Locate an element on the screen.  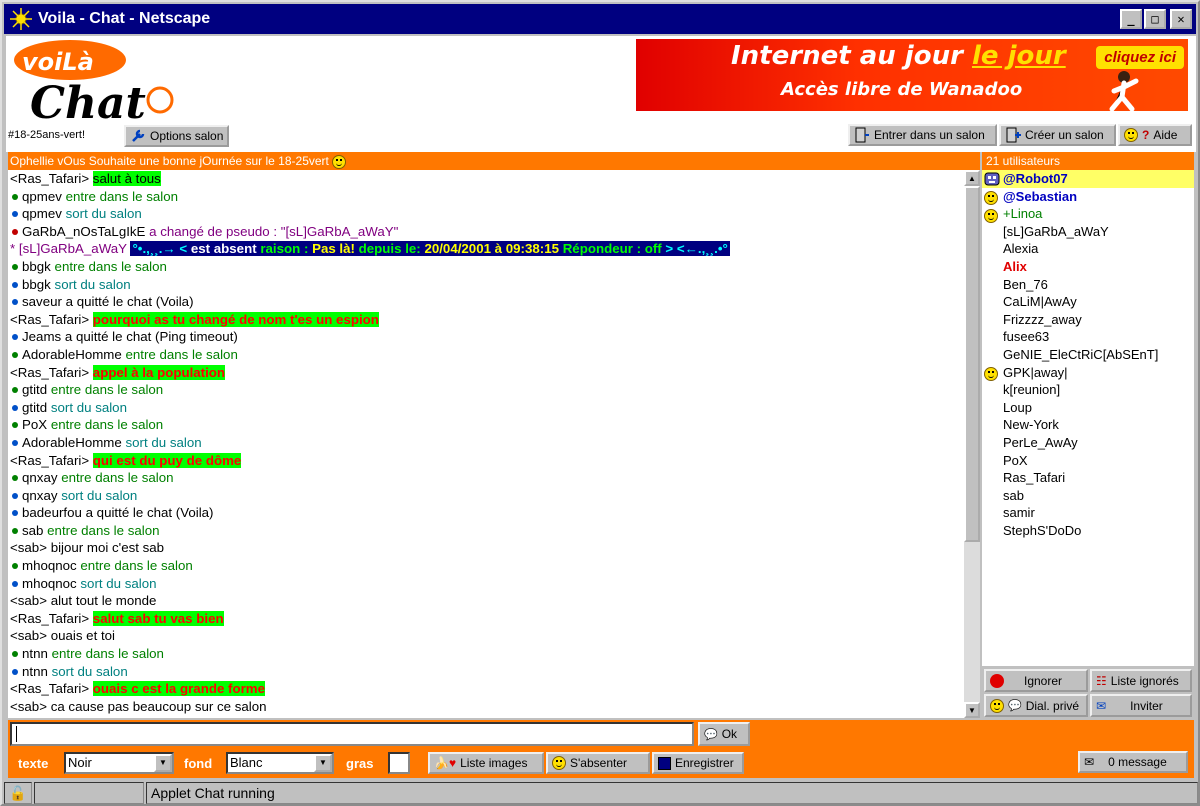
ignored-list-button: ☷ Liste ignorés is located at coordinates (1141, 680).